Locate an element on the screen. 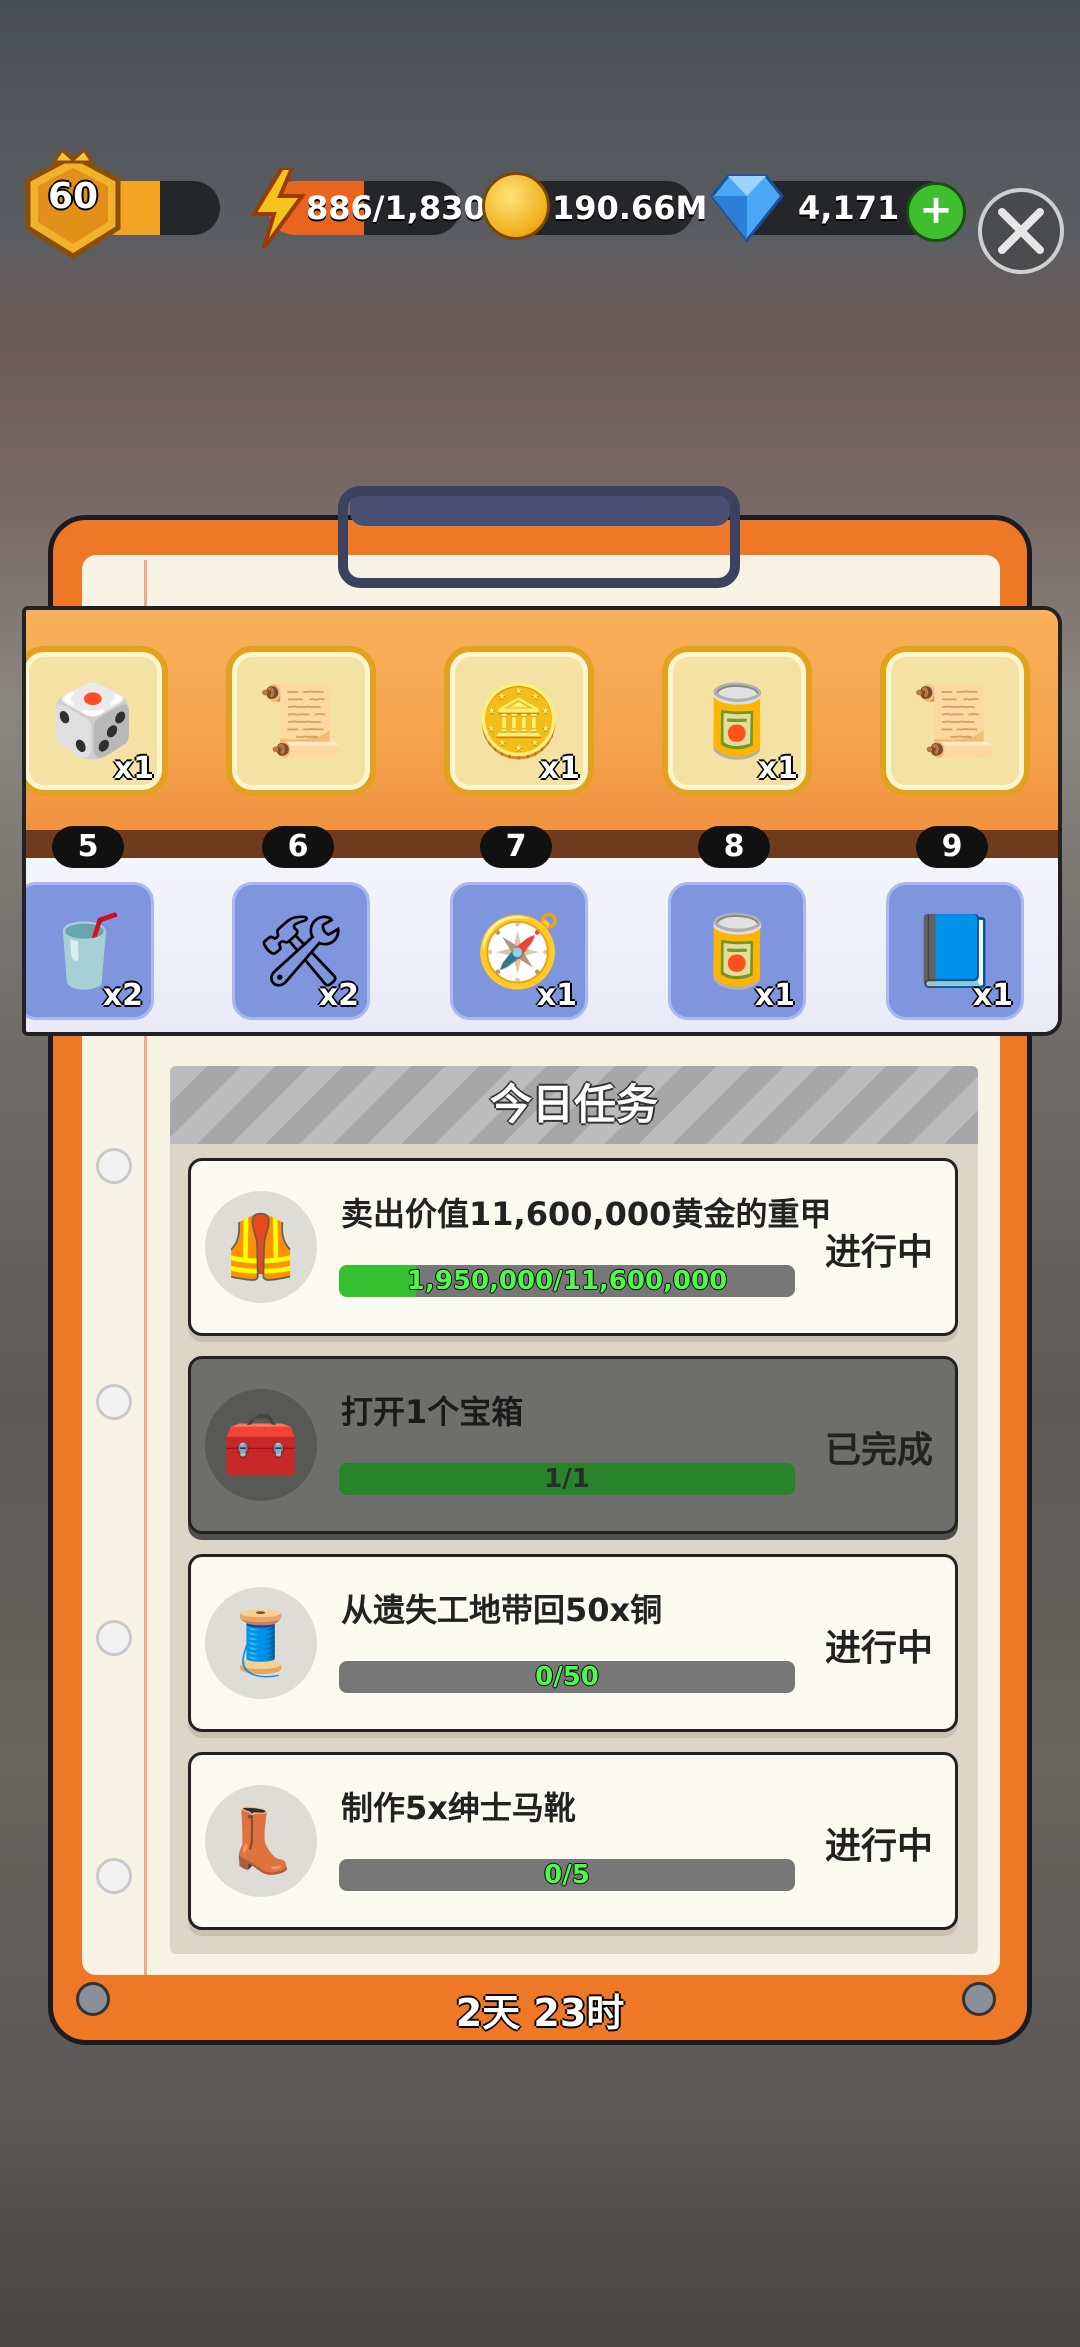  task-name: 卖出价值11,600,000黄金的重甲 is located at coordinates (586, 1214).